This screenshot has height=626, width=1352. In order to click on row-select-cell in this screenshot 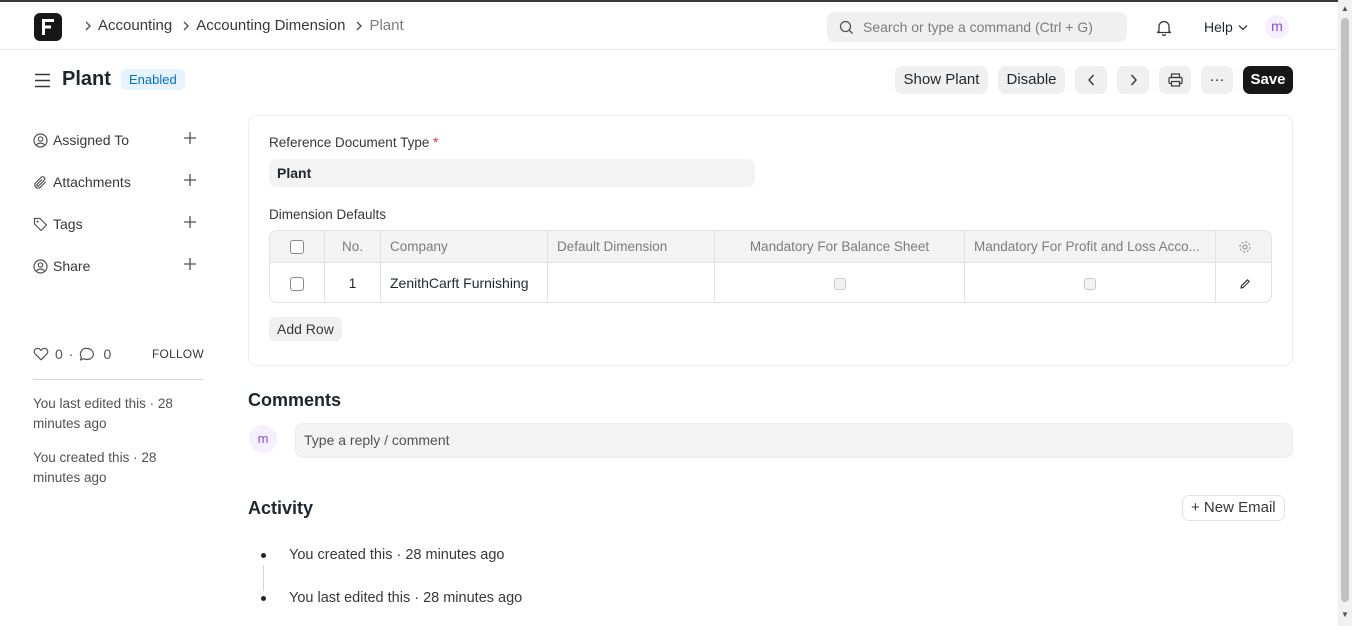, I will do `click(297, 282)`.